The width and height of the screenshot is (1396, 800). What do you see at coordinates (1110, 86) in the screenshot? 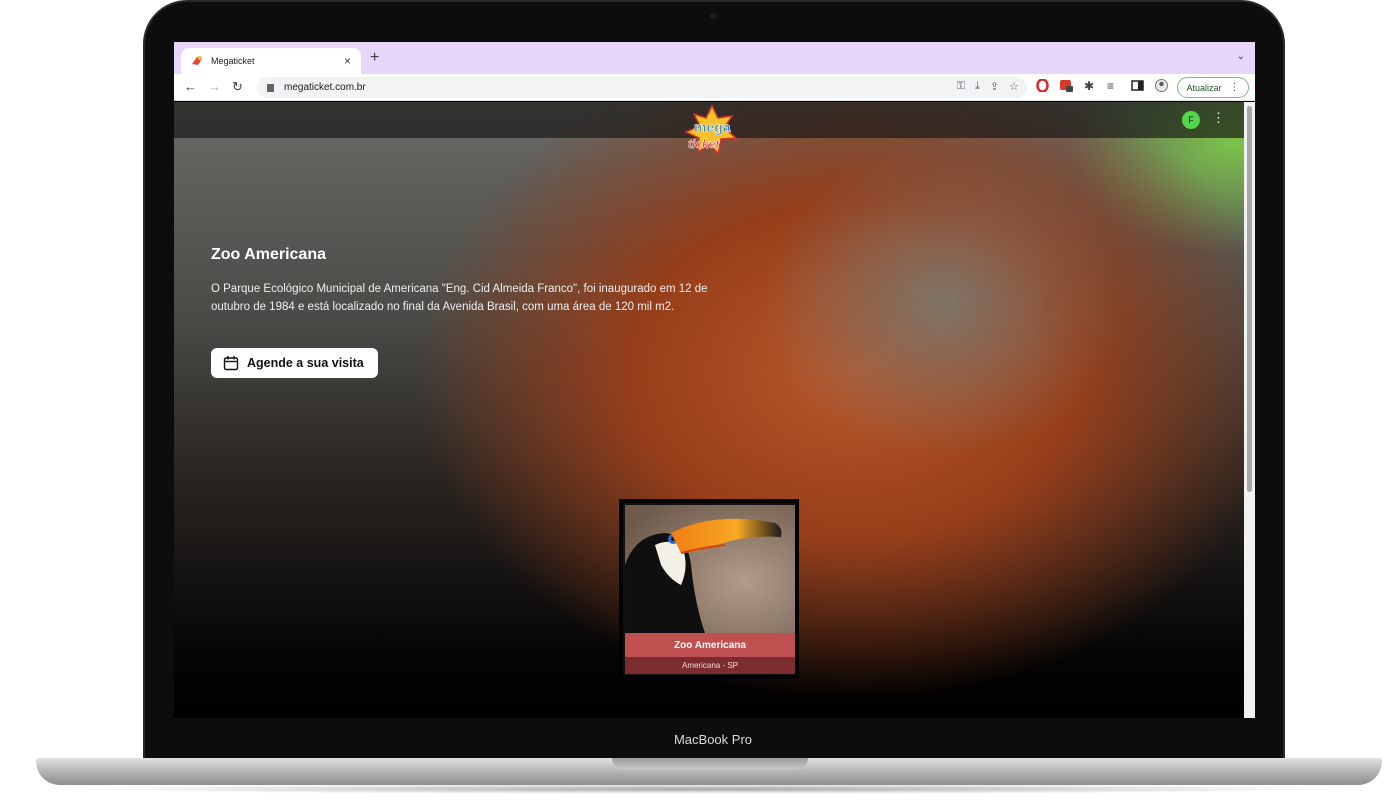
I see `reading-list-icon: ≡` at bounding box center [1110, 86].